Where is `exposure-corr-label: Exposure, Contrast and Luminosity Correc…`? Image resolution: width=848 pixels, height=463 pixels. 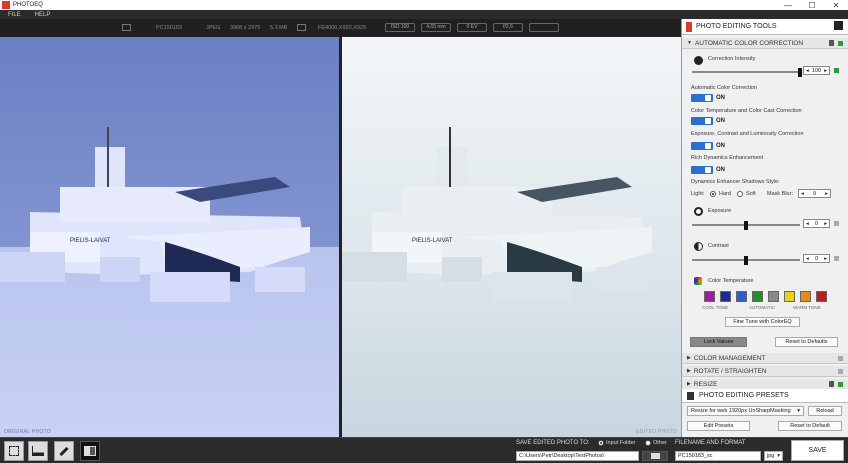
exposure-corr-label: Exposure, Contrast and Luminosity Correc… is located at coordinates (747, 134).